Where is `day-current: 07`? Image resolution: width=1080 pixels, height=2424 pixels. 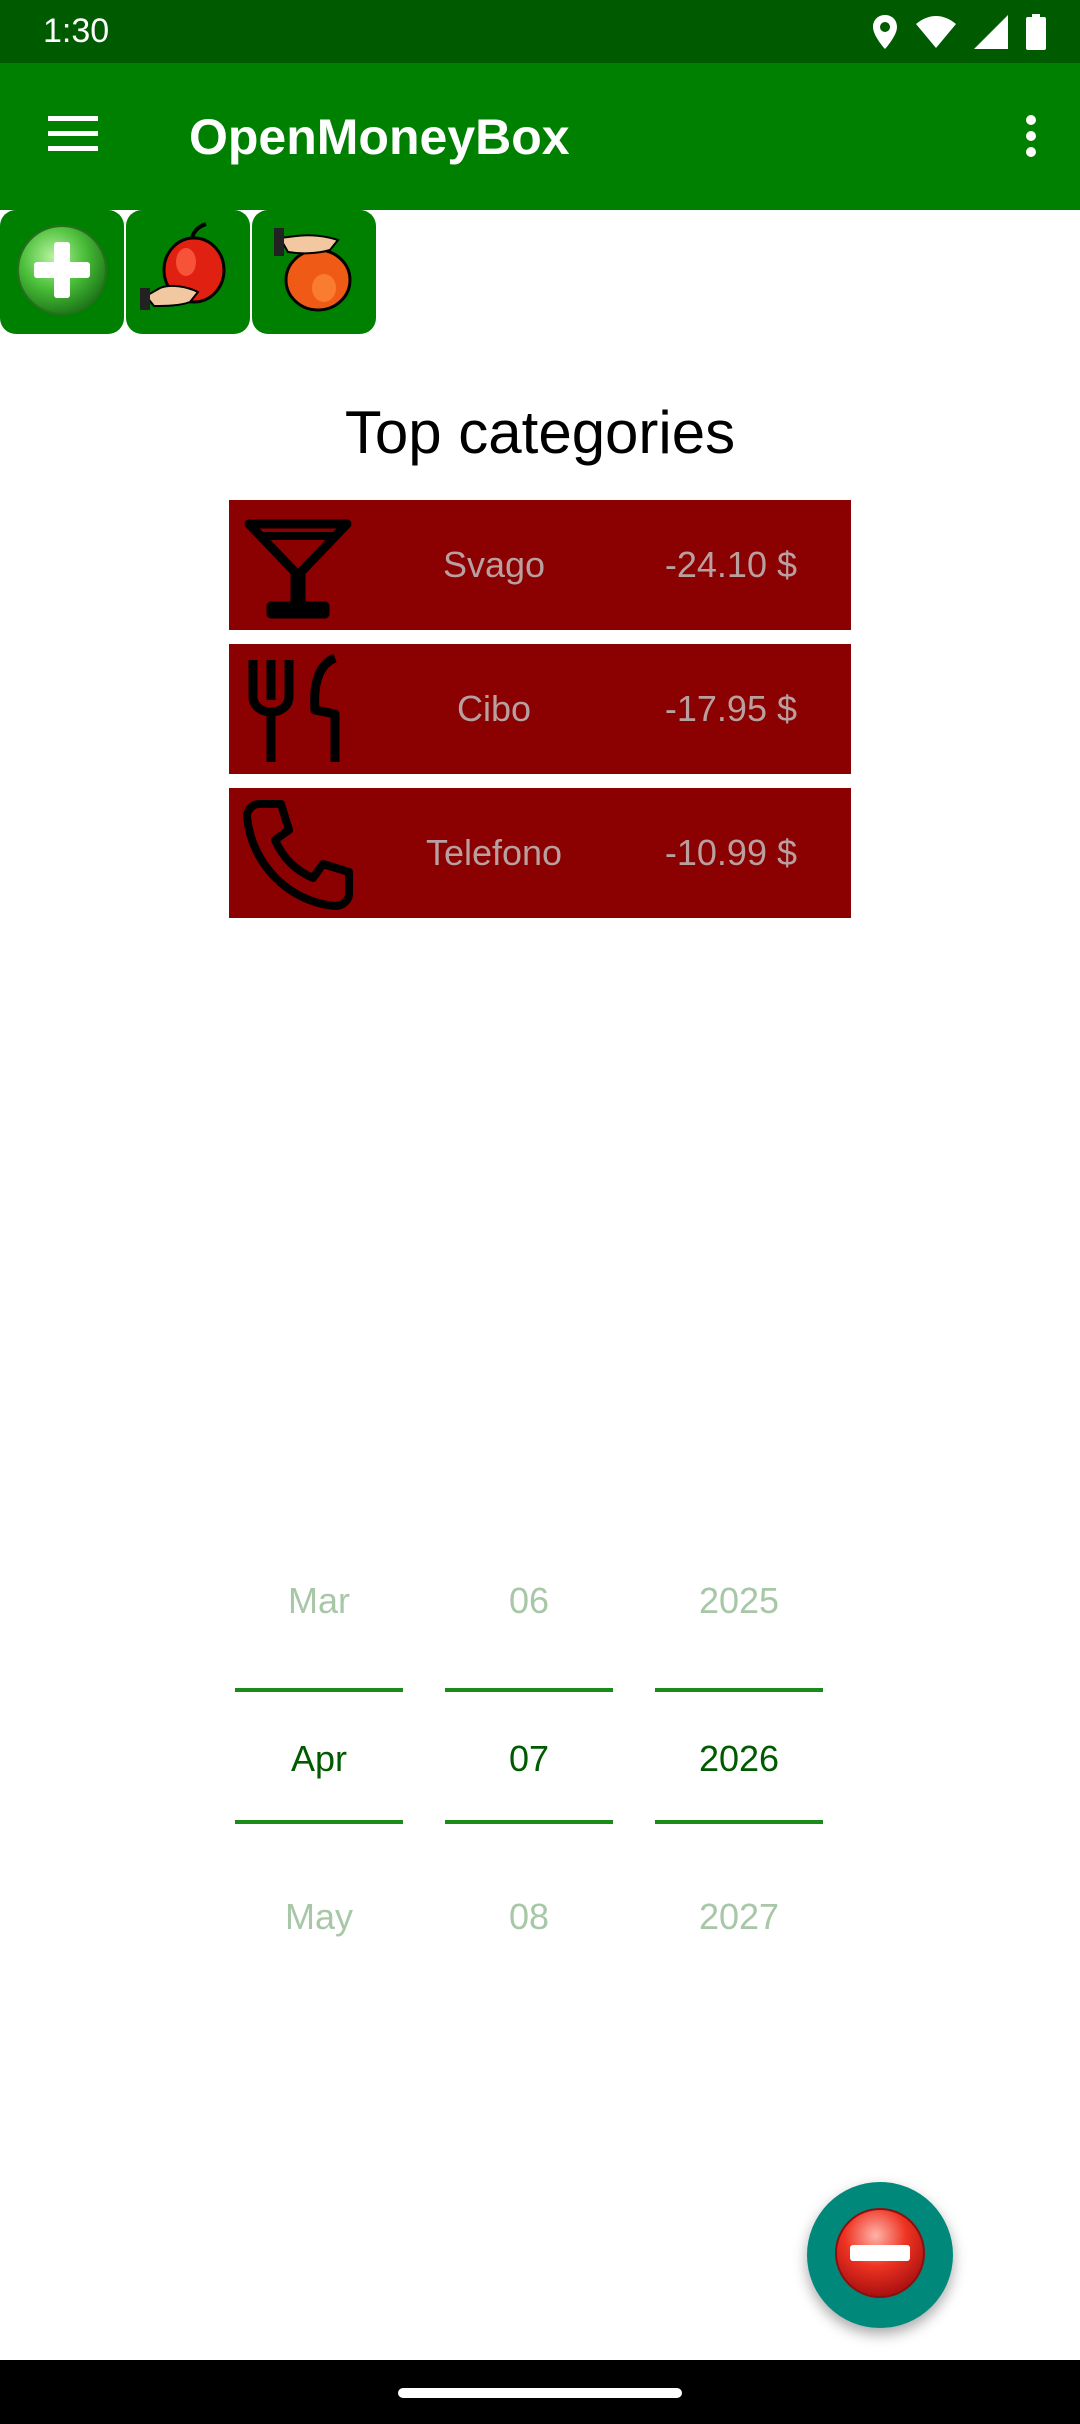 day-current: 07 is located at coordinates (529, 1759).